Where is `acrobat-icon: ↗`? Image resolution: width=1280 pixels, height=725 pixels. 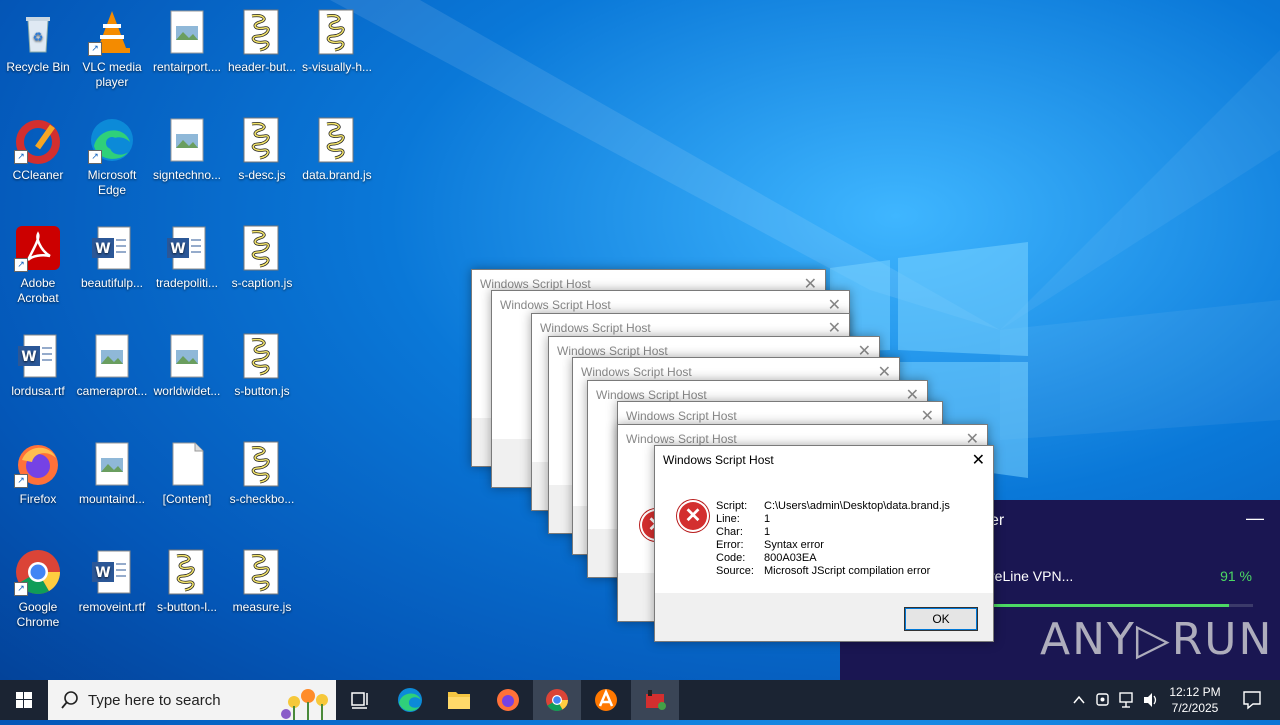
acrobat-icon: ↗ is located at coordinates (38, 248).